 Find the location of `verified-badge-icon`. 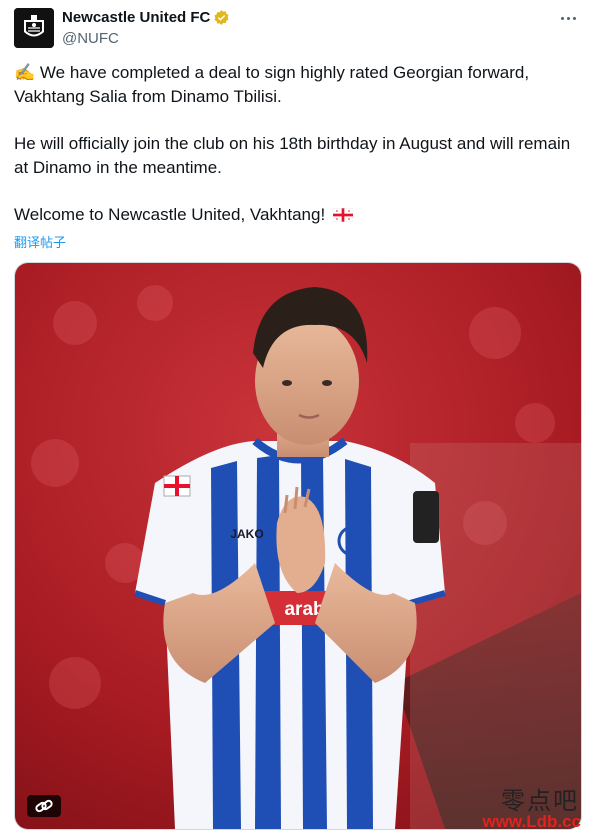

verified-badge-icon is located at coordinates (221, 17).